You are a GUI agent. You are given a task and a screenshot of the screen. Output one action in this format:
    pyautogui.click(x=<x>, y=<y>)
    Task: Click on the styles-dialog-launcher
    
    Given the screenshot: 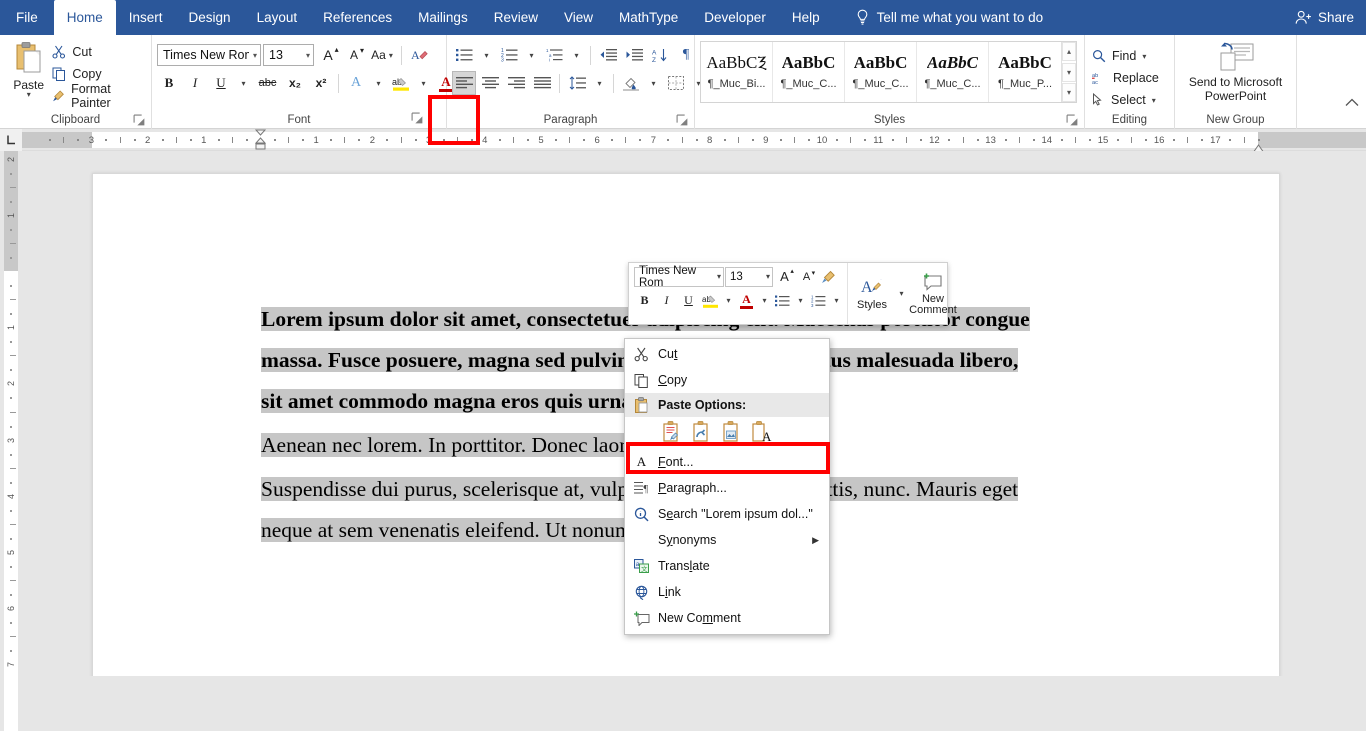 What is the action you would take?
    pyautogui.click(x=1072, y=120)
    